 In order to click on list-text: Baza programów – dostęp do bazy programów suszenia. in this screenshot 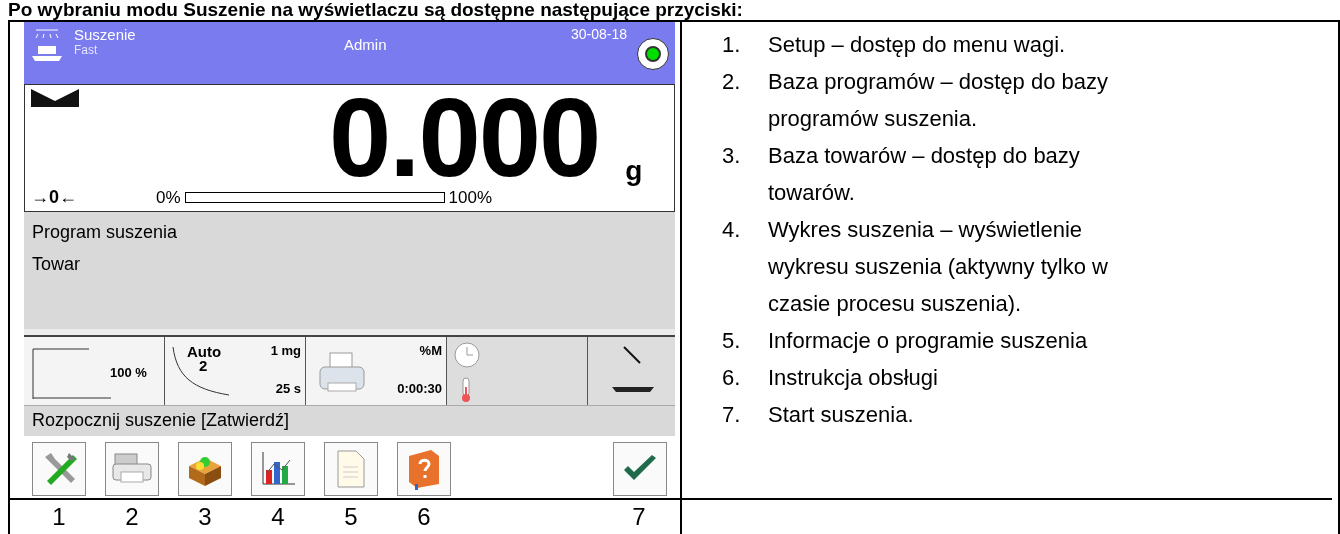, I will do `click(938, 100)`.